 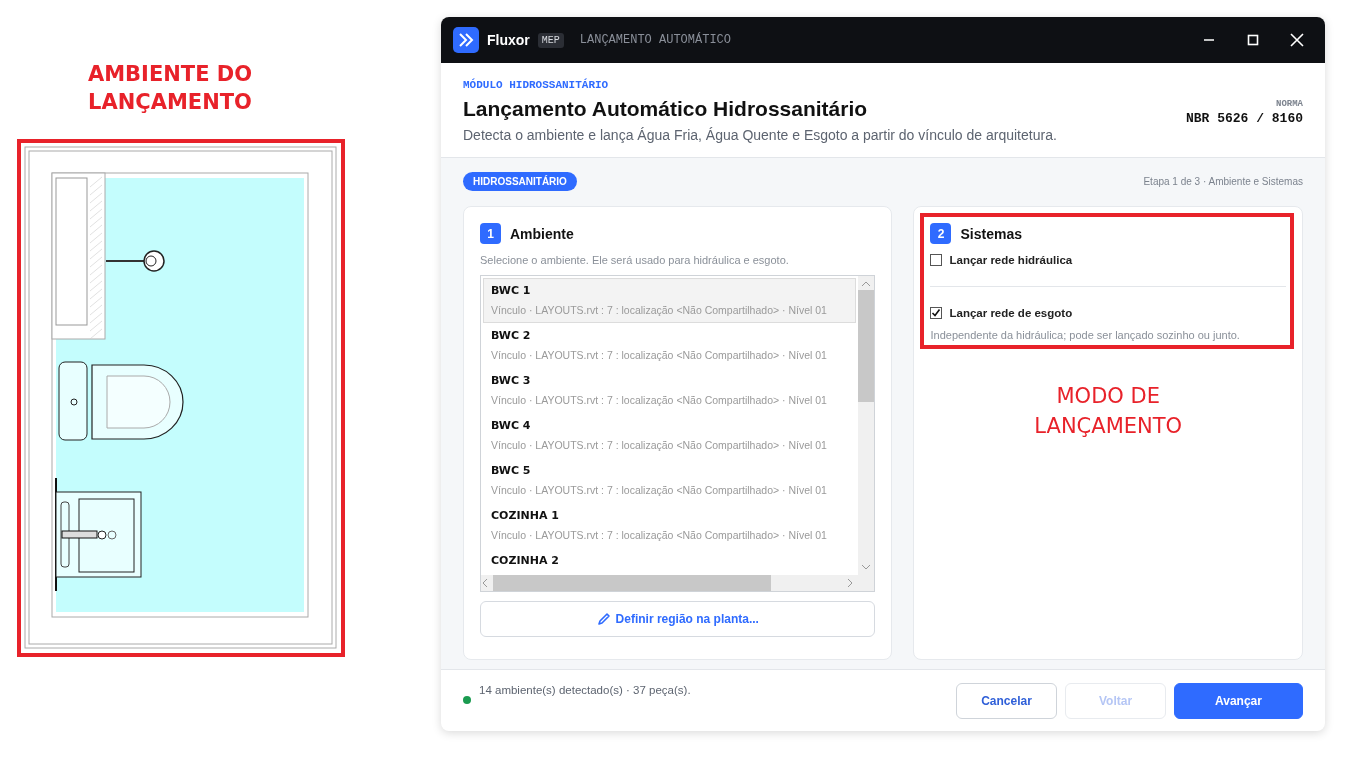 What do you see at coordinates (866, 567) in the screenshot?
I see `scroll-down-icon` at bounding box center [866, 567].